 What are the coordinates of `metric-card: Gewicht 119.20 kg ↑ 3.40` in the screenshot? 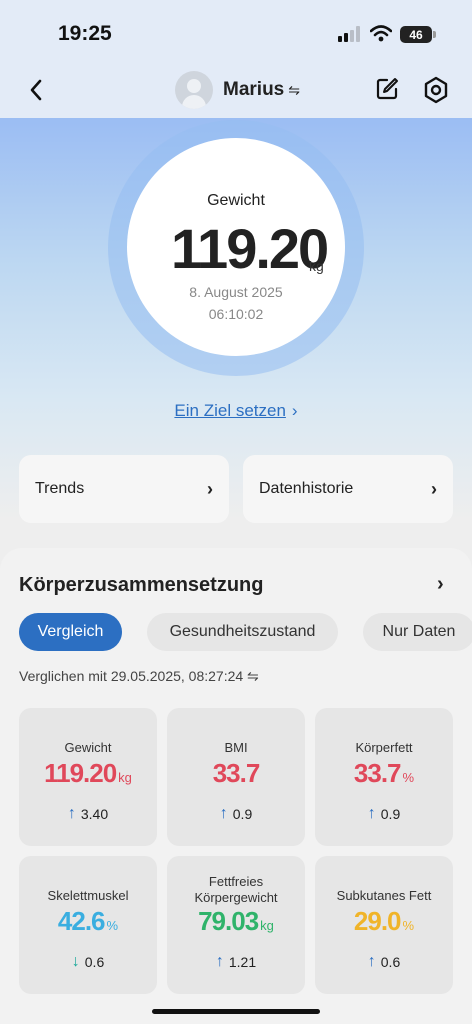 It's located at (88, 777).